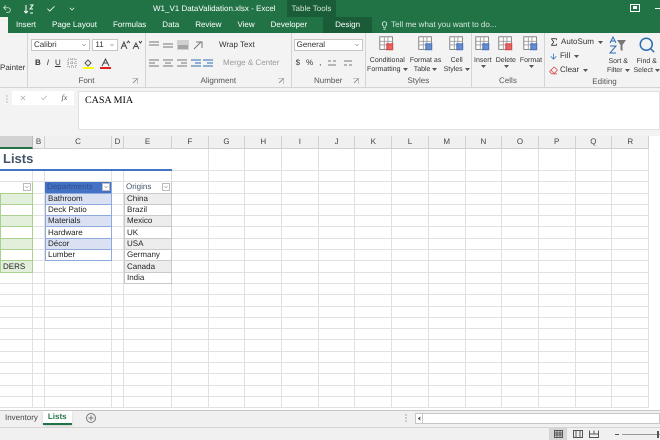 This screenshot has height=440, width=660. I want to click on underline-button: U, so click(57, 63).